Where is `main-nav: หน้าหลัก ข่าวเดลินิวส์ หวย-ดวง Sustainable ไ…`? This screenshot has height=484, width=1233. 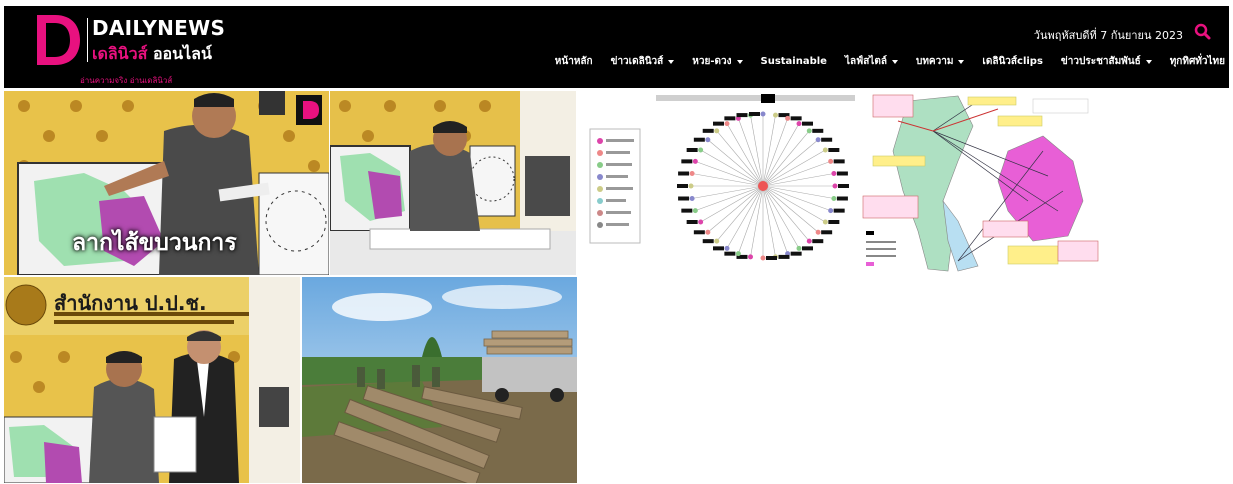 main-nav: หน้าหลัก ข่าวเดลินิวส์ หวย-ดวง Sustainable ไ… is located at coordinates (890, 61).